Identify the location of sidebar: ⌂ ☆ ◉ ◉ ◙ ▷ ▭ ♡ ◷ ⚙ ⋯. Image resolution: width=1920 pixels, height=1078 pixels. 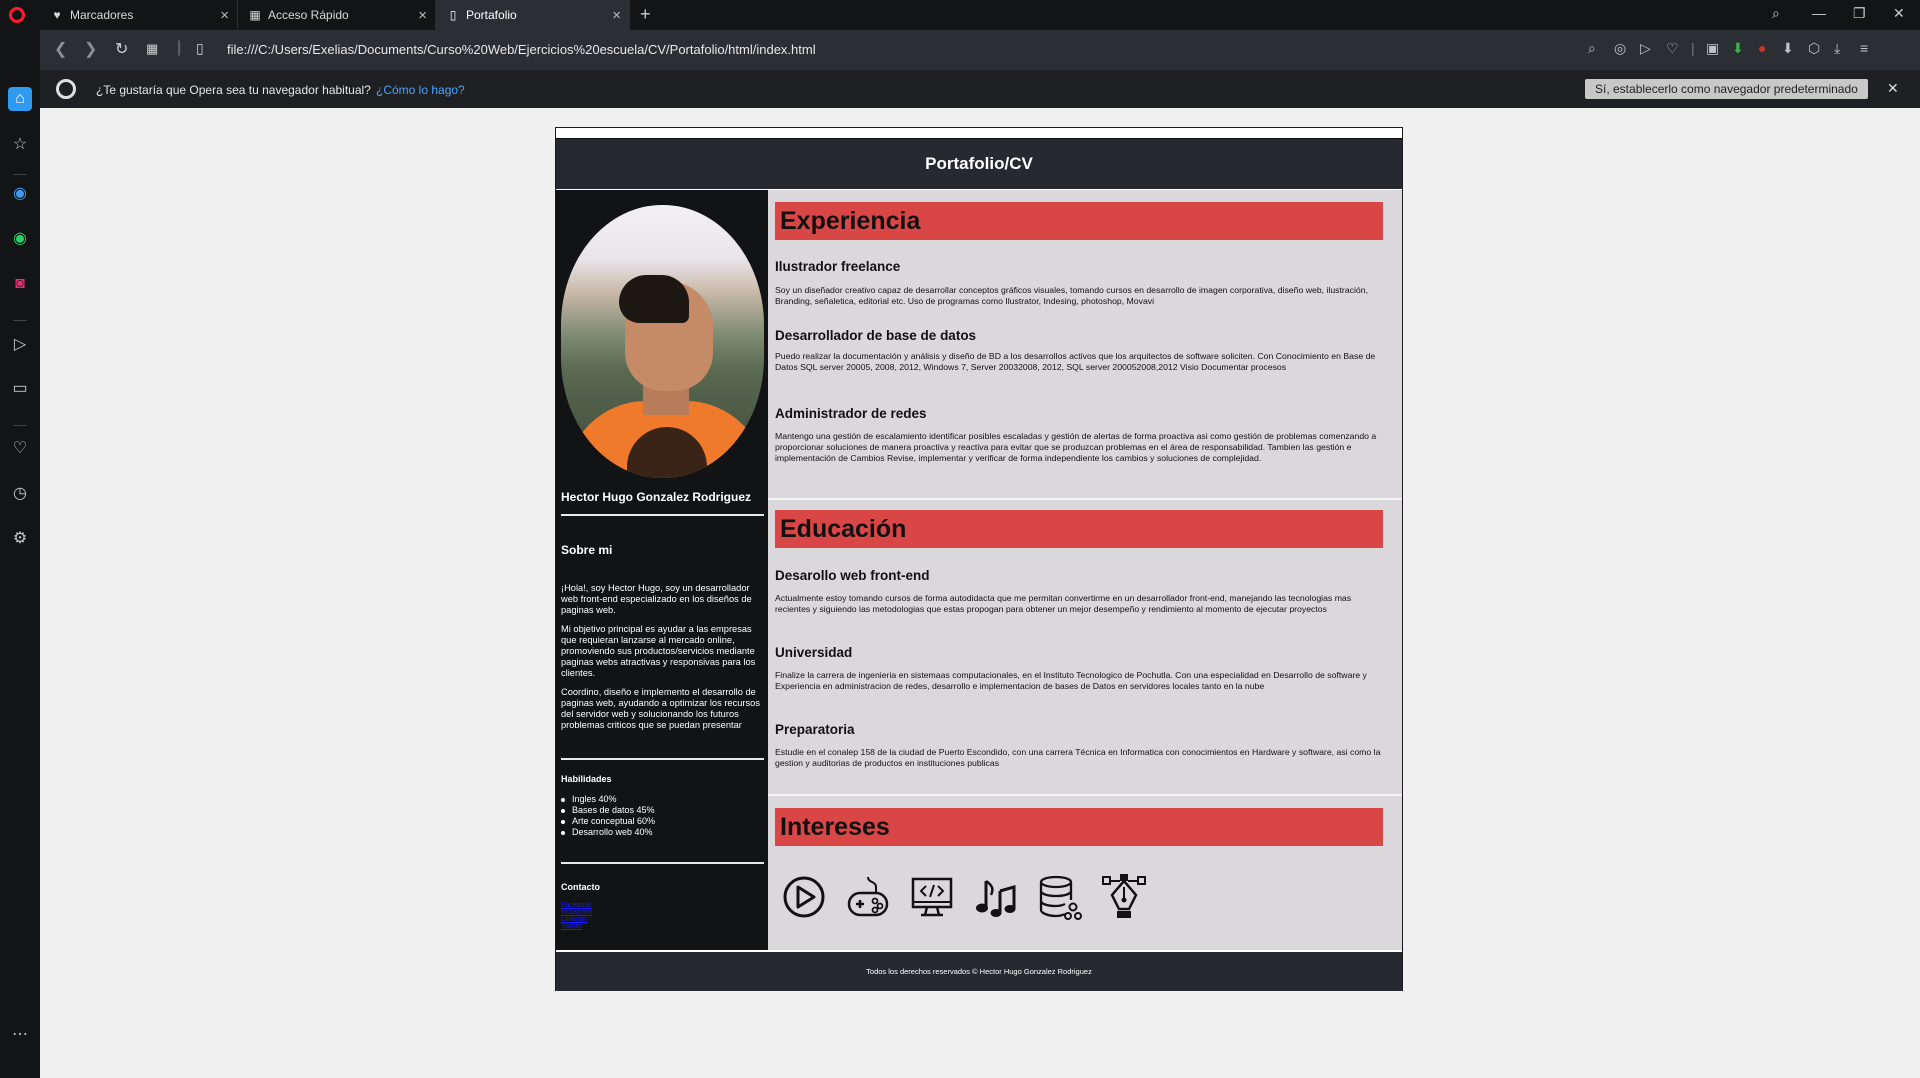
(20, 554).